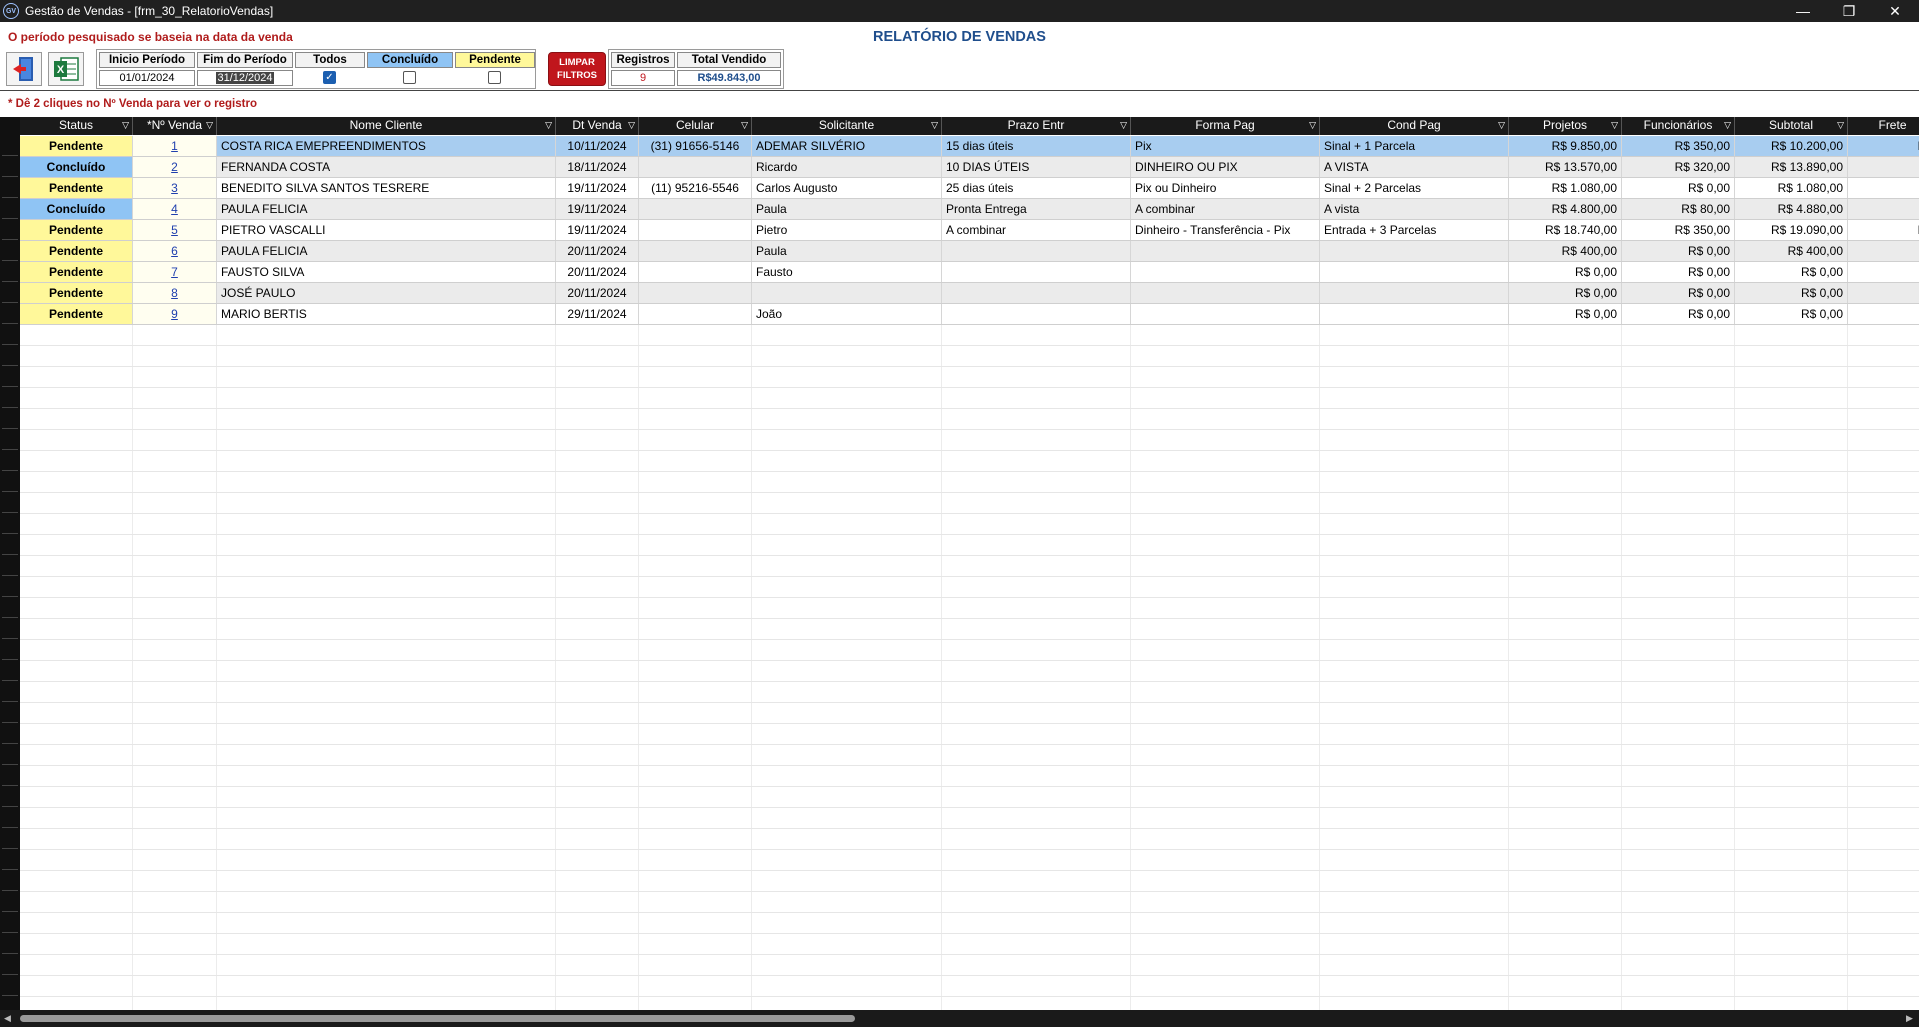 This screenshot has height=1027, width=1919. What do you see at coordinates (409, 77) in the screenshot?
I see `filter-done-checkbox` at bounding box center [409, 77].